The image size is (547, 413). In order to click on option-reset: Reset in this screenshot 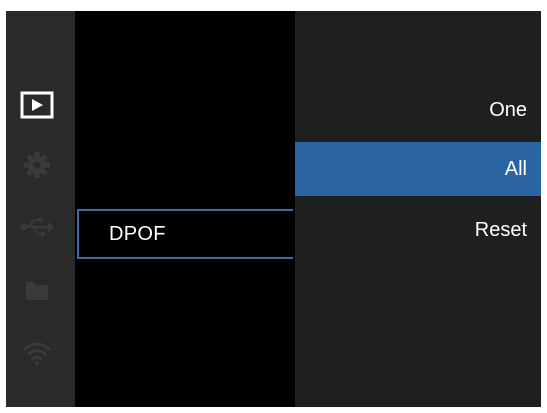, I will do `click(418, 230)`.